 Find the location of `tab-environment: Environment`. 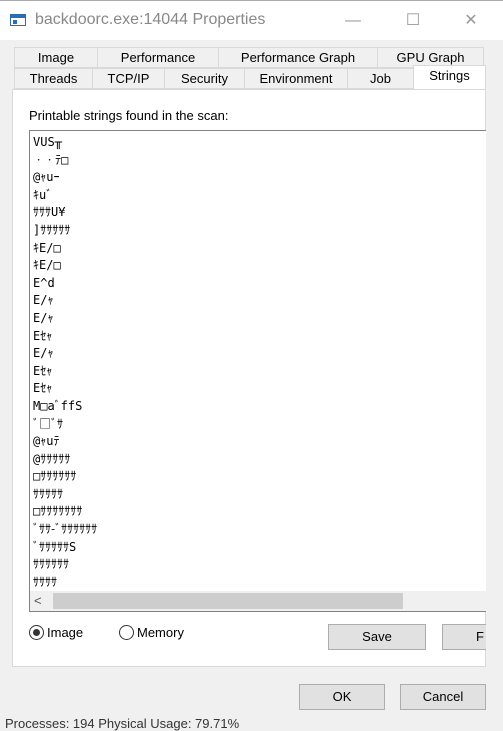

tab-environment: Environment is located at coordinates (296, 78).